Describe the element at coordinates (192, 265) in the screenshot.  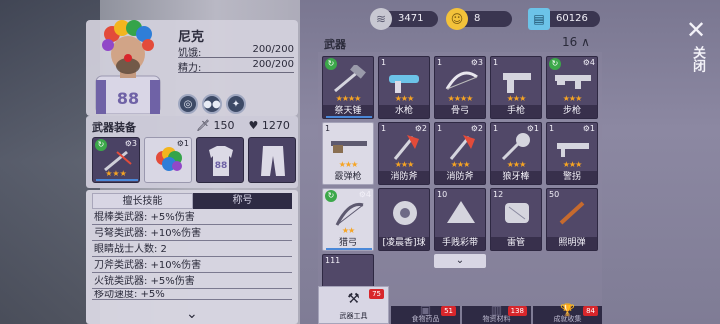
I see `skill-line: 刀斧类武器: +10%伤害` at that location.